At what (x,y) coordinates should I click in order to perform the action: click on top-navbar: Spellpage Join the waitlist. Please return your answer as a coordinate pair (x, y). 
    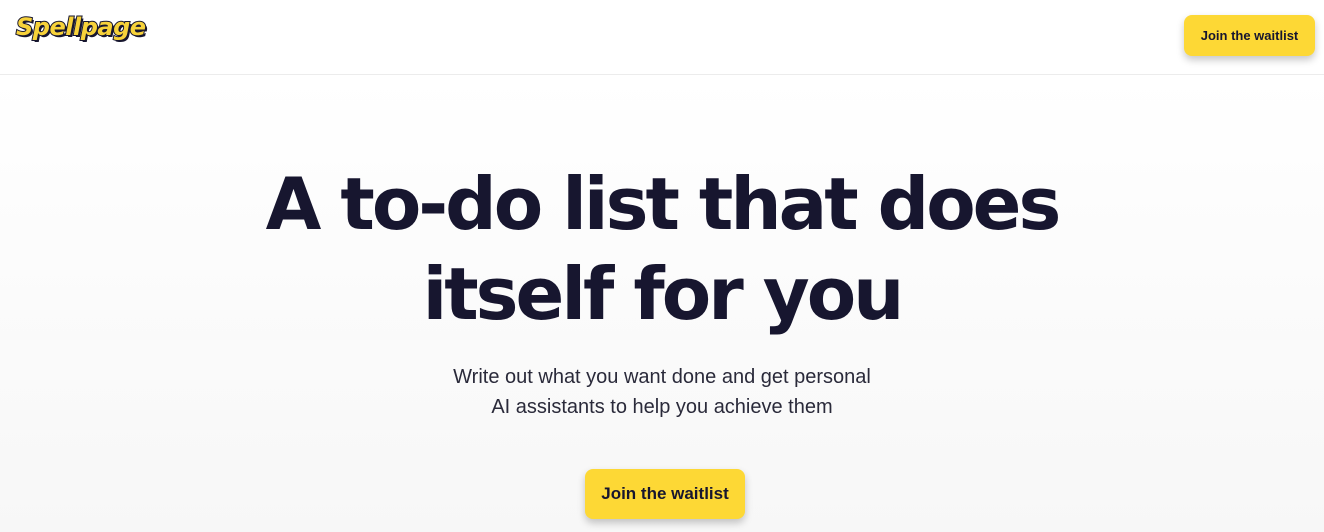
    Looking at the image, I should click on (662, 37).